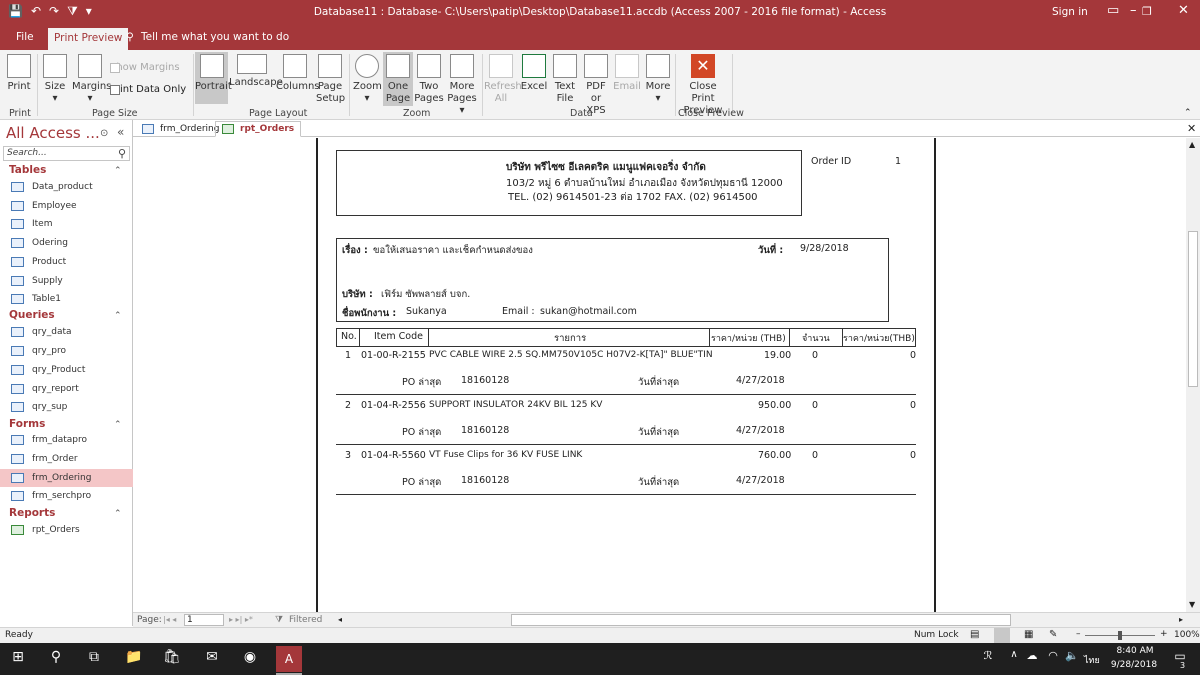 This screenshot has width=1200, height=675. Describe the element at coordinates (25, 37) in the screenshot. I see `tab-file: File` at that location.